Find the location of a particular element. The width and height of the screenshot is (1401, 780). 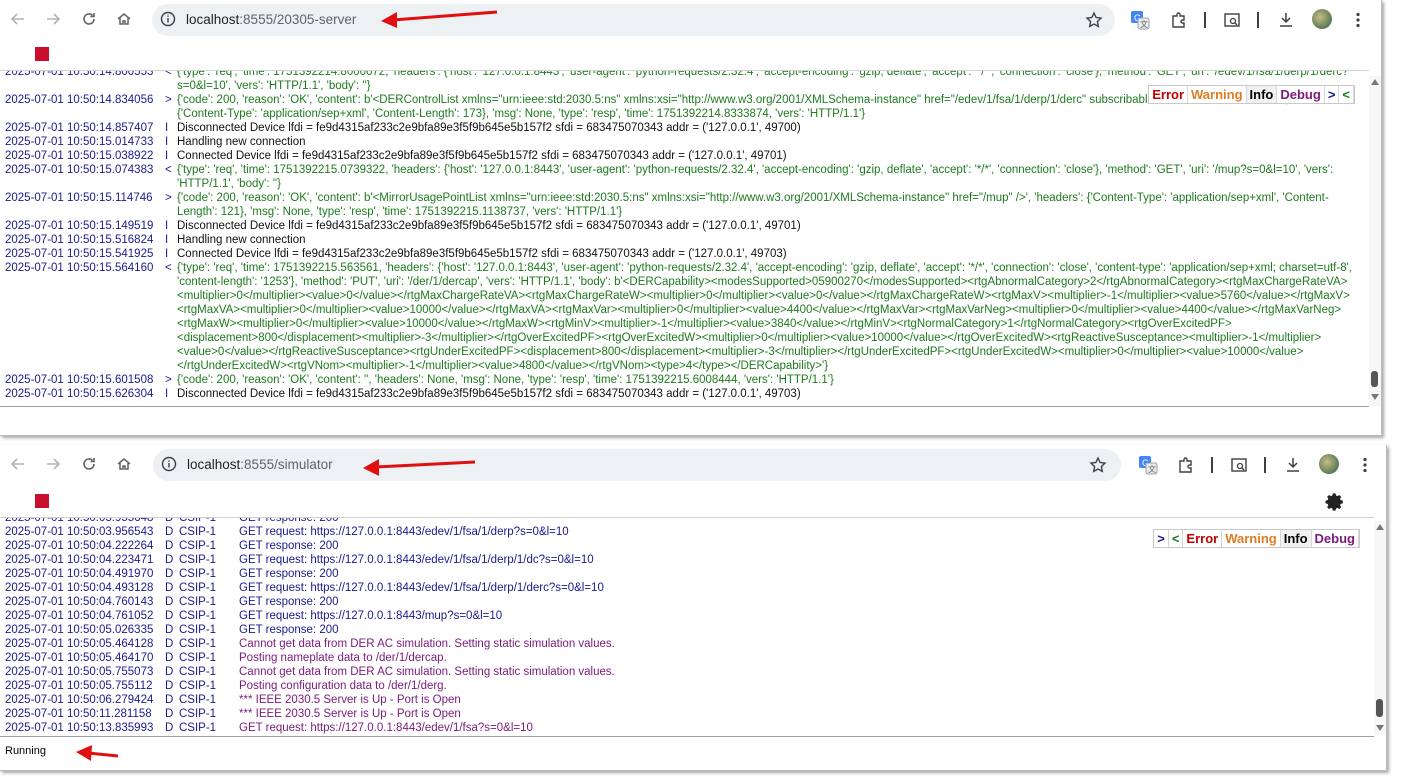

arrow-left-icon is located at coordinates (17, 19).